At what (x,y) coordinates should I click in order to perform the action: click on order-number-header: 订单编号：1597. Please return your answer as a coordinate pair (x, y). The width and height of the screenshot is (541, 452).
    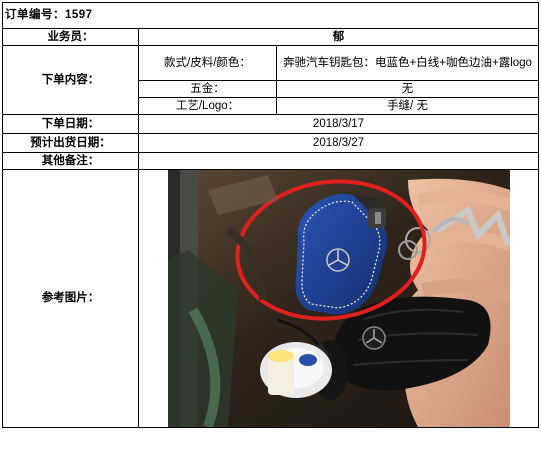
    Looking at the image, I should click on (270, 15).